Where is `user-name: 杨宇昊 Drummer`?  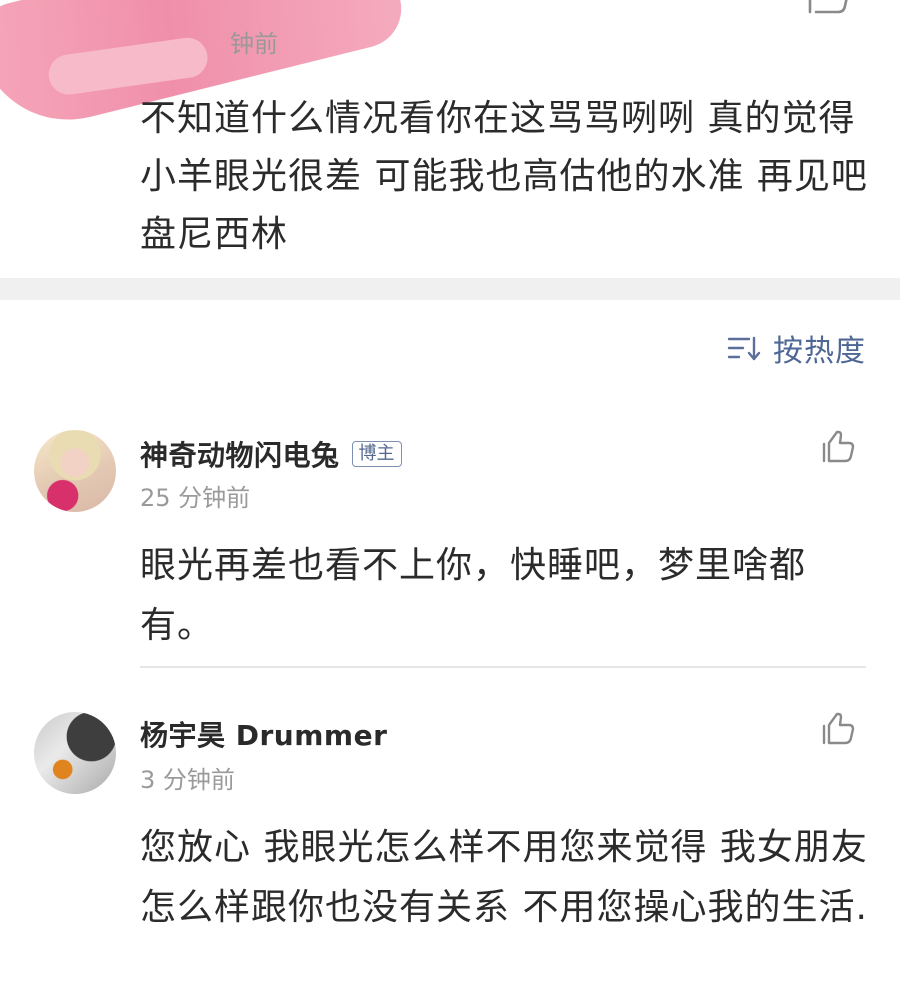 user-name: 杨宇昊 Drummer is located at coordinates (263, 734).